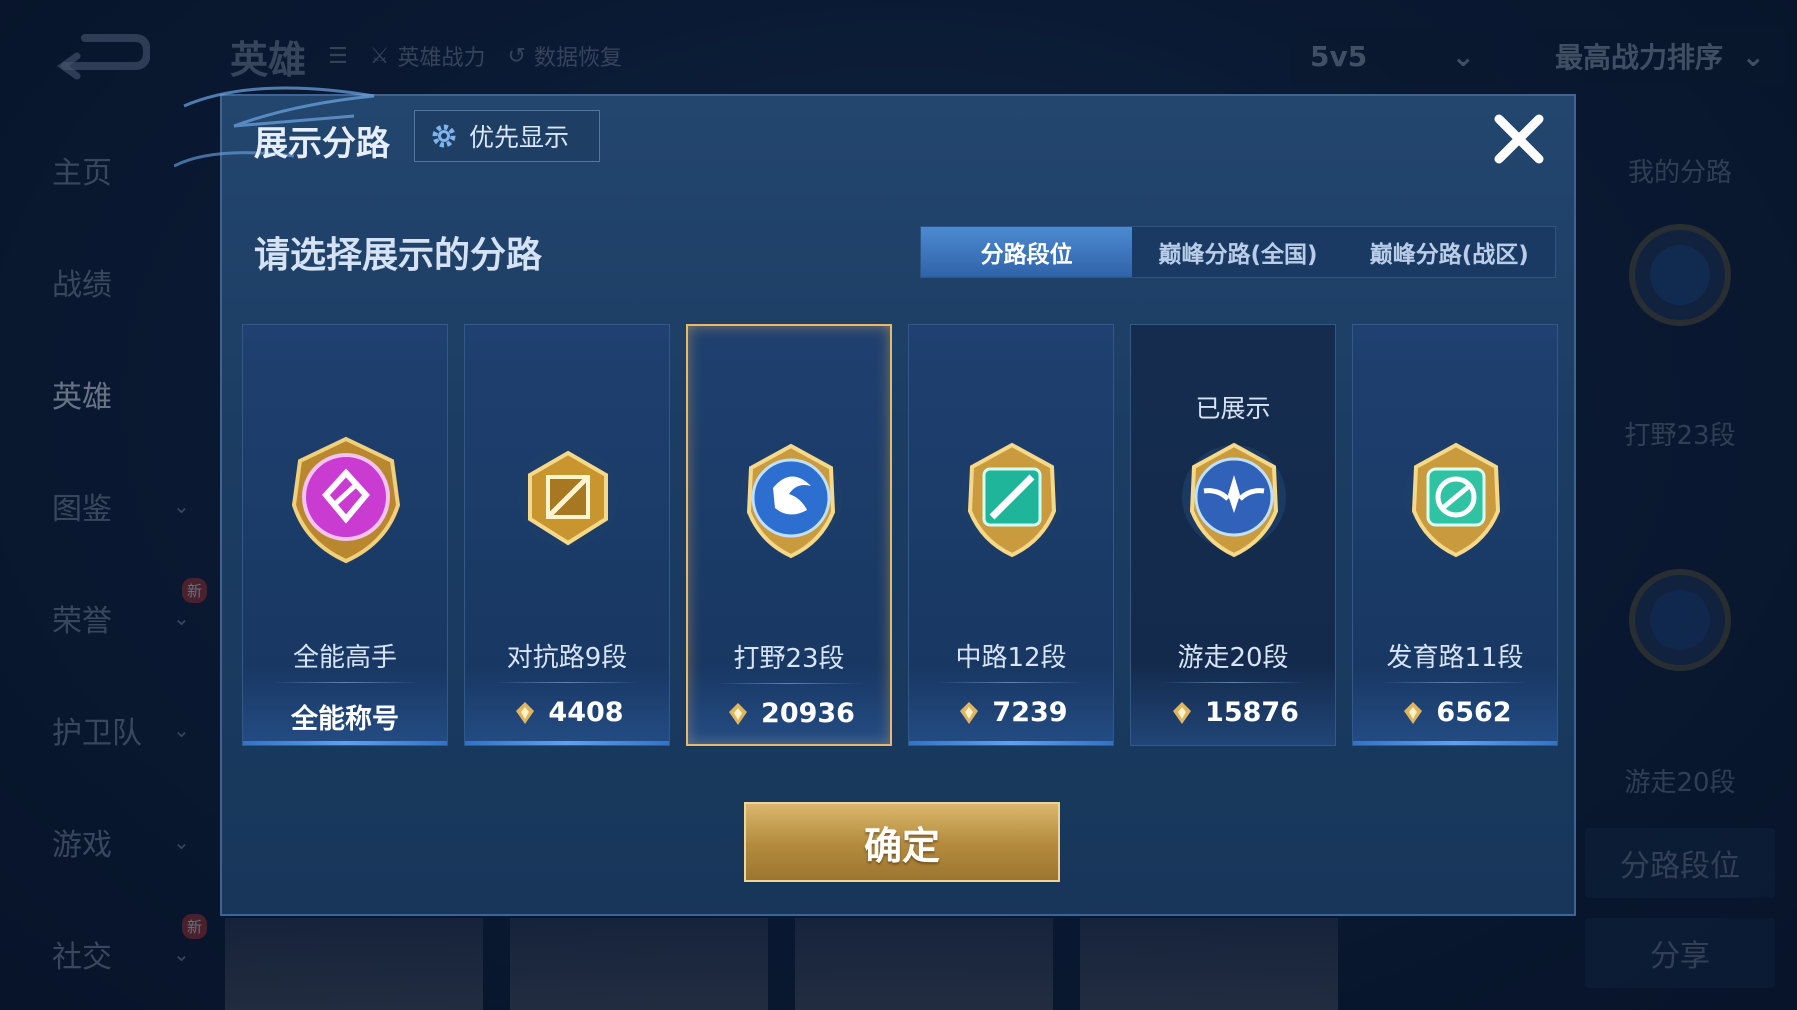 The image size is (1797, 1010). I want to click on tab-peak-region: 巅峰分路(战区), so click(1449, 252).